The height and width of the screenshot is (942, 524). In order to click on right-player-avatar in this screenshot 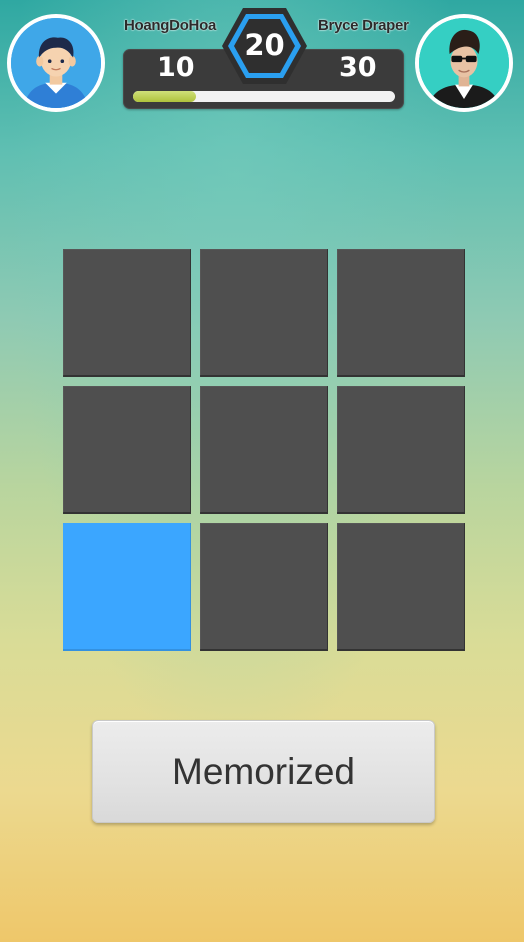, I will do `click(464, 63)`.